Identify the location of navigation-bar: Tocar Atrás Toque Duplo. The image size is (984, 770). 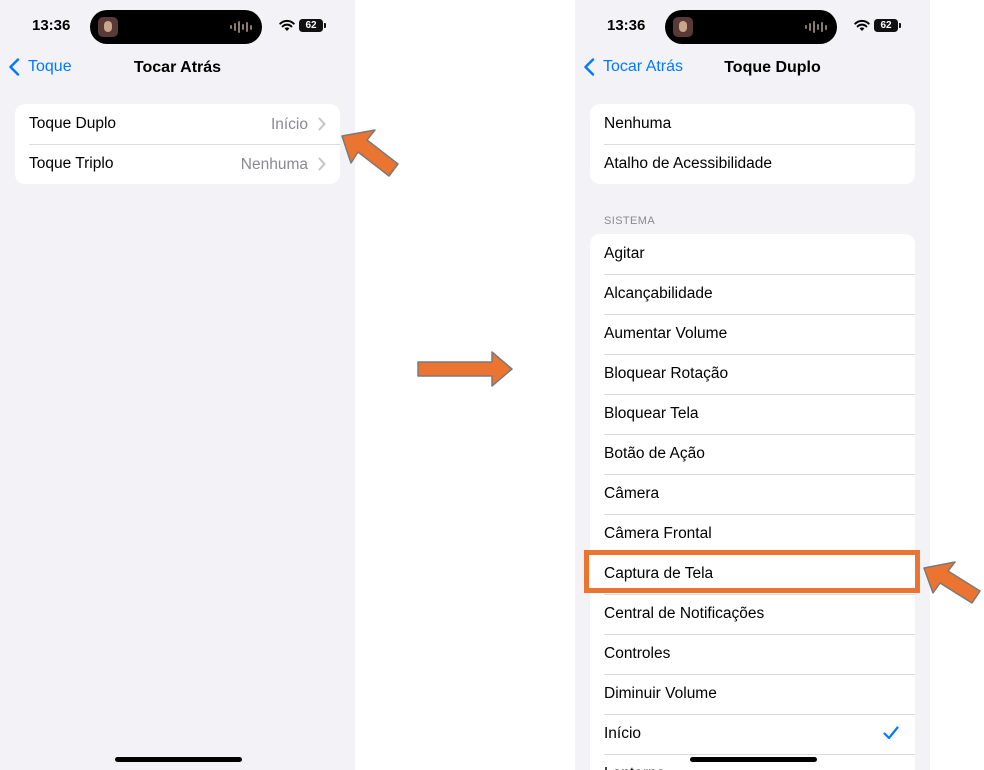
(752, 68).